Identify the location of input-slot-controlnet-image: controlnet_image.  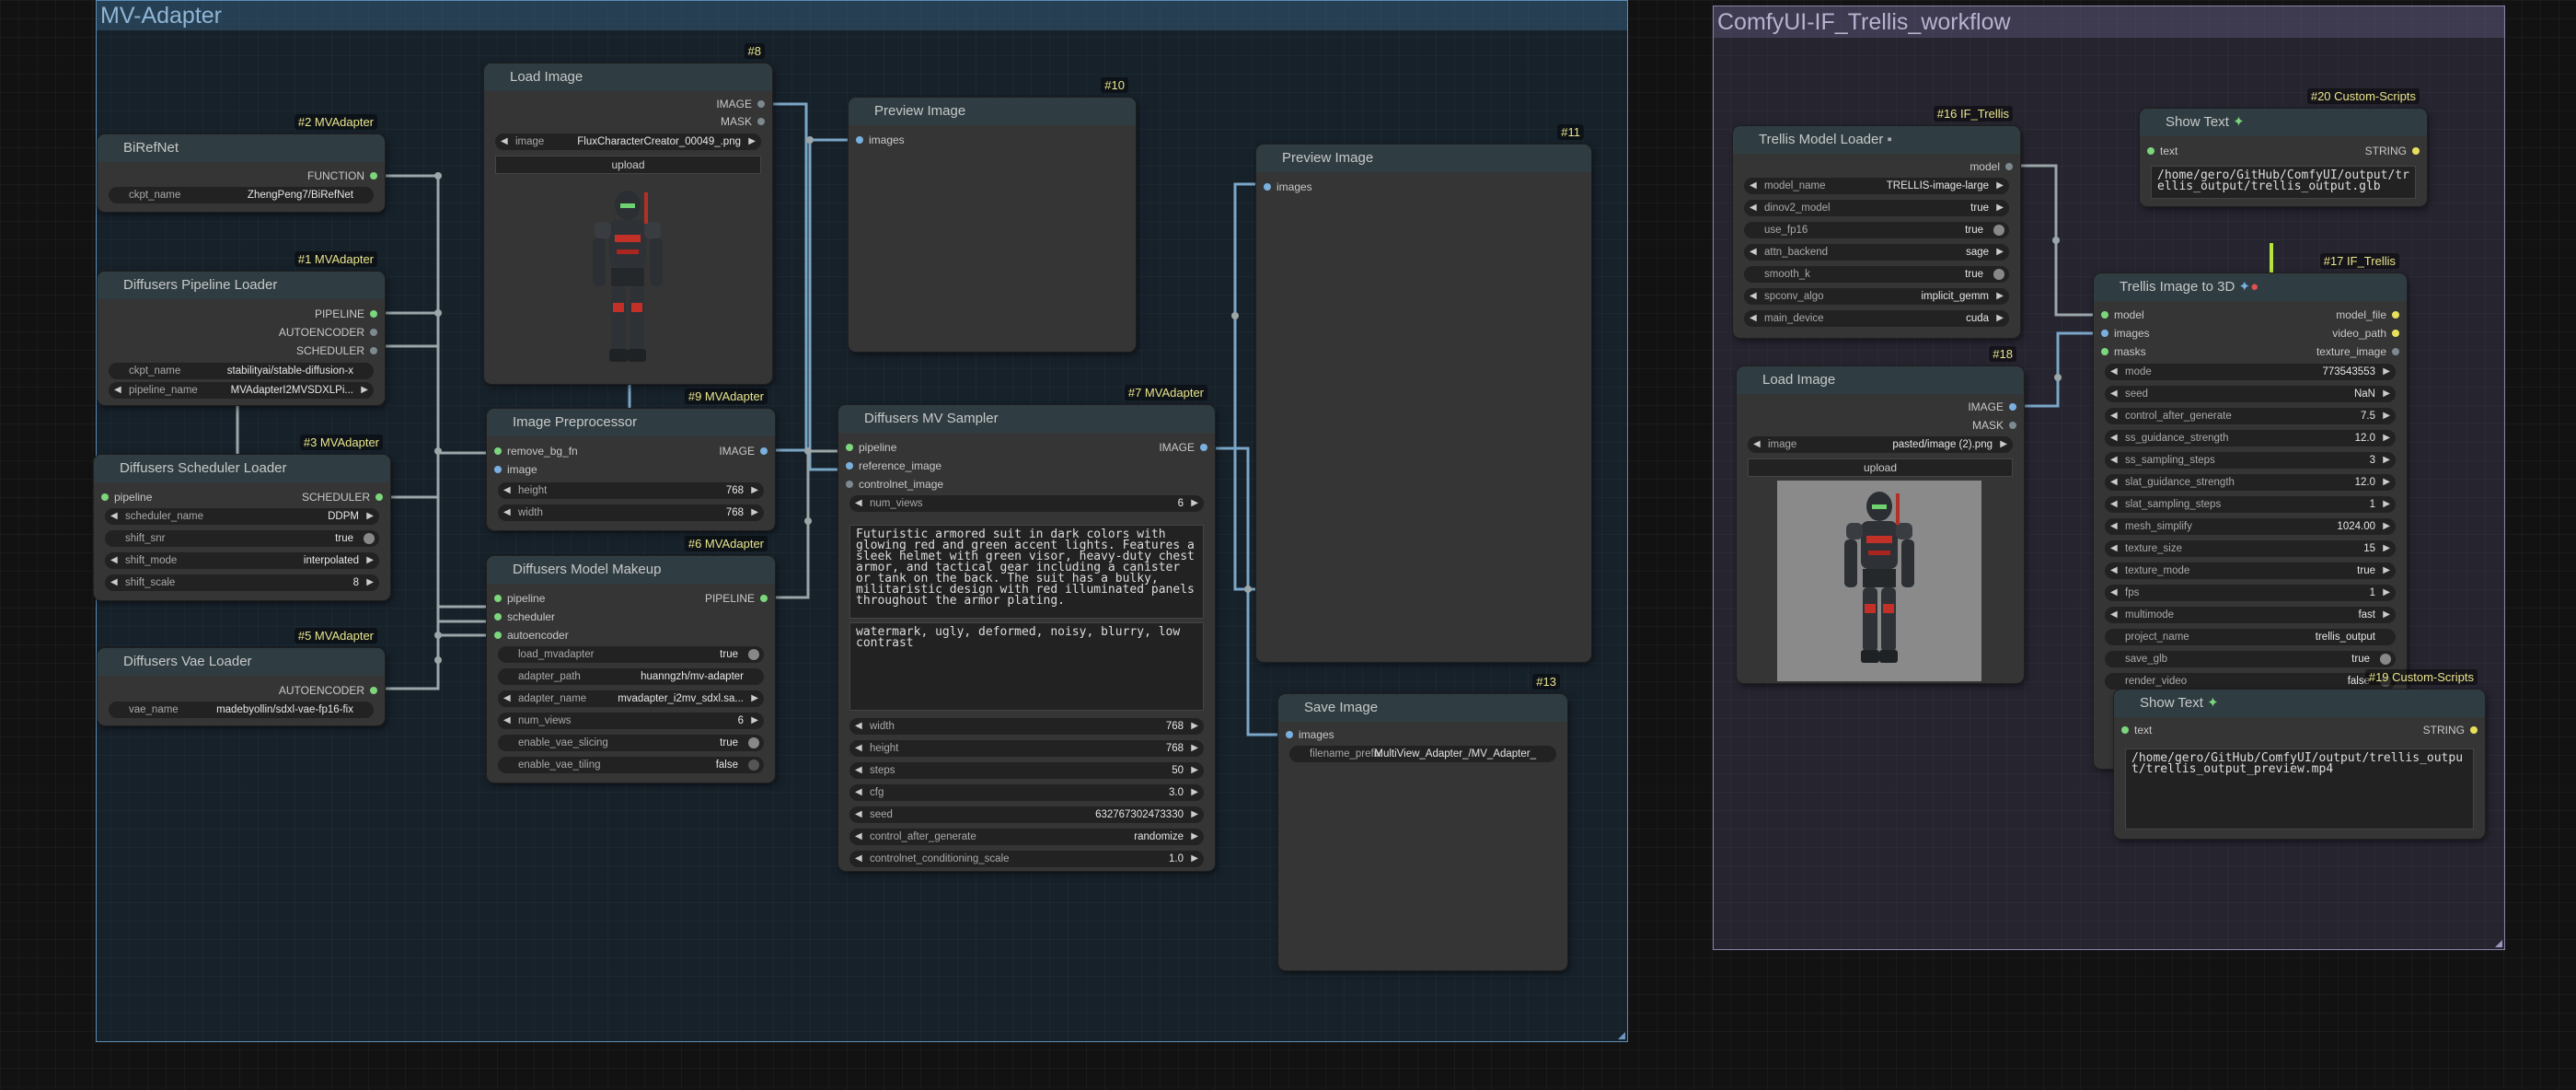
(891, 484).